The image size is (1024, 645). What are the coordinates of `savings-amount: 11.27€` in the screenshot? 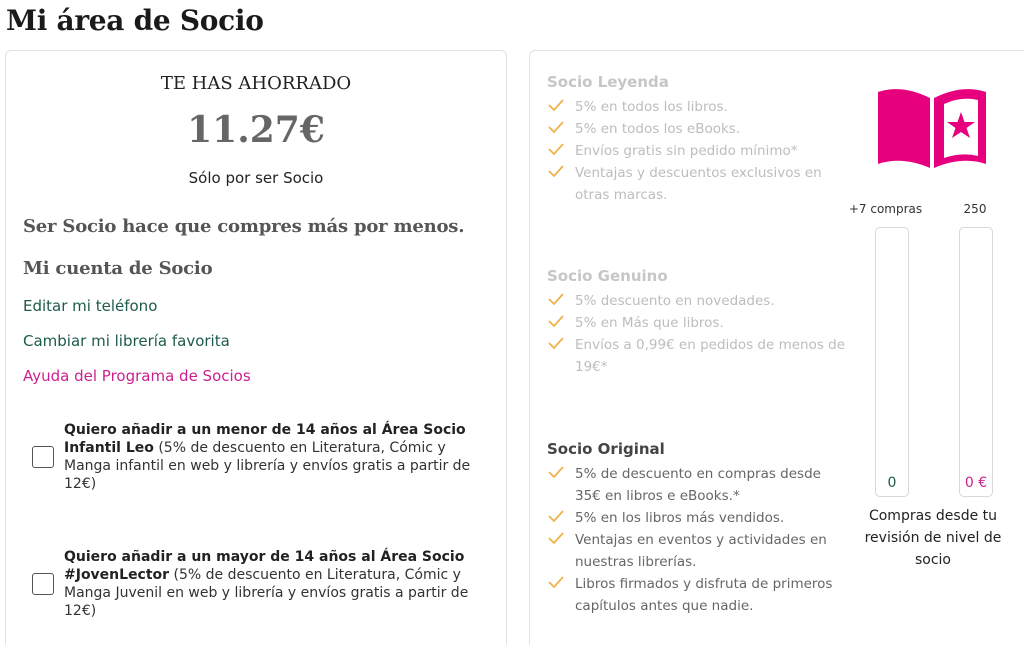 It's located at (256, 130).